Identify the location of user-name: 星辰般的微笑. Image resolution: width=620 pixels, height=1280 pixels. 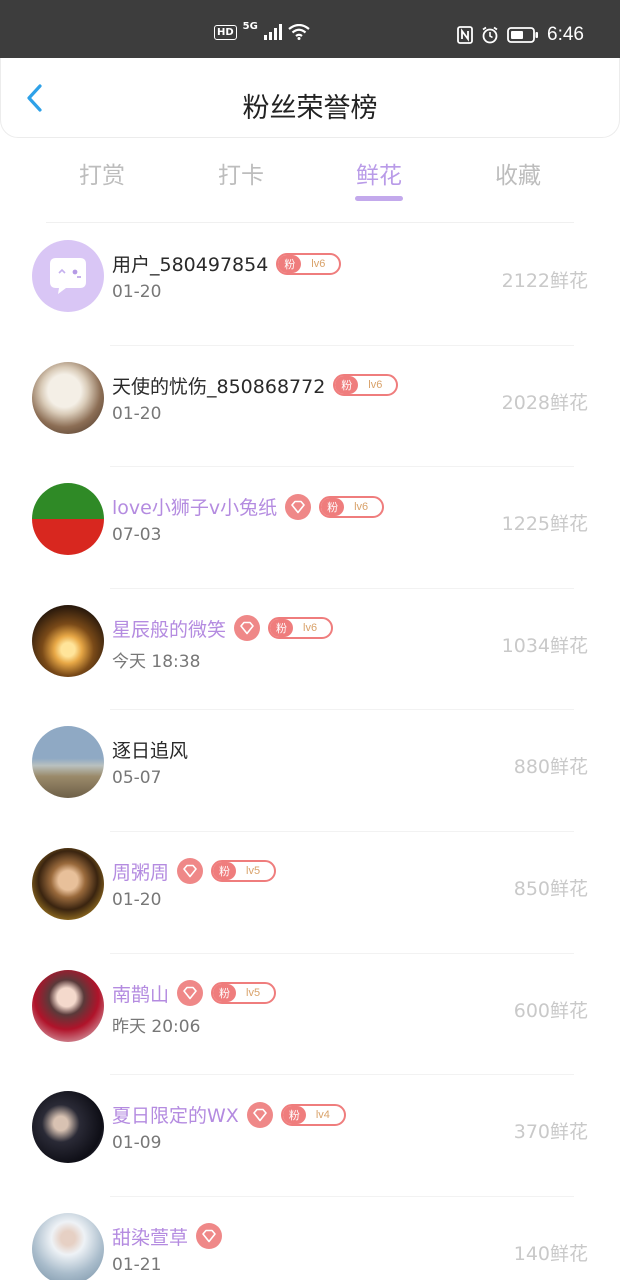
(169, 628).